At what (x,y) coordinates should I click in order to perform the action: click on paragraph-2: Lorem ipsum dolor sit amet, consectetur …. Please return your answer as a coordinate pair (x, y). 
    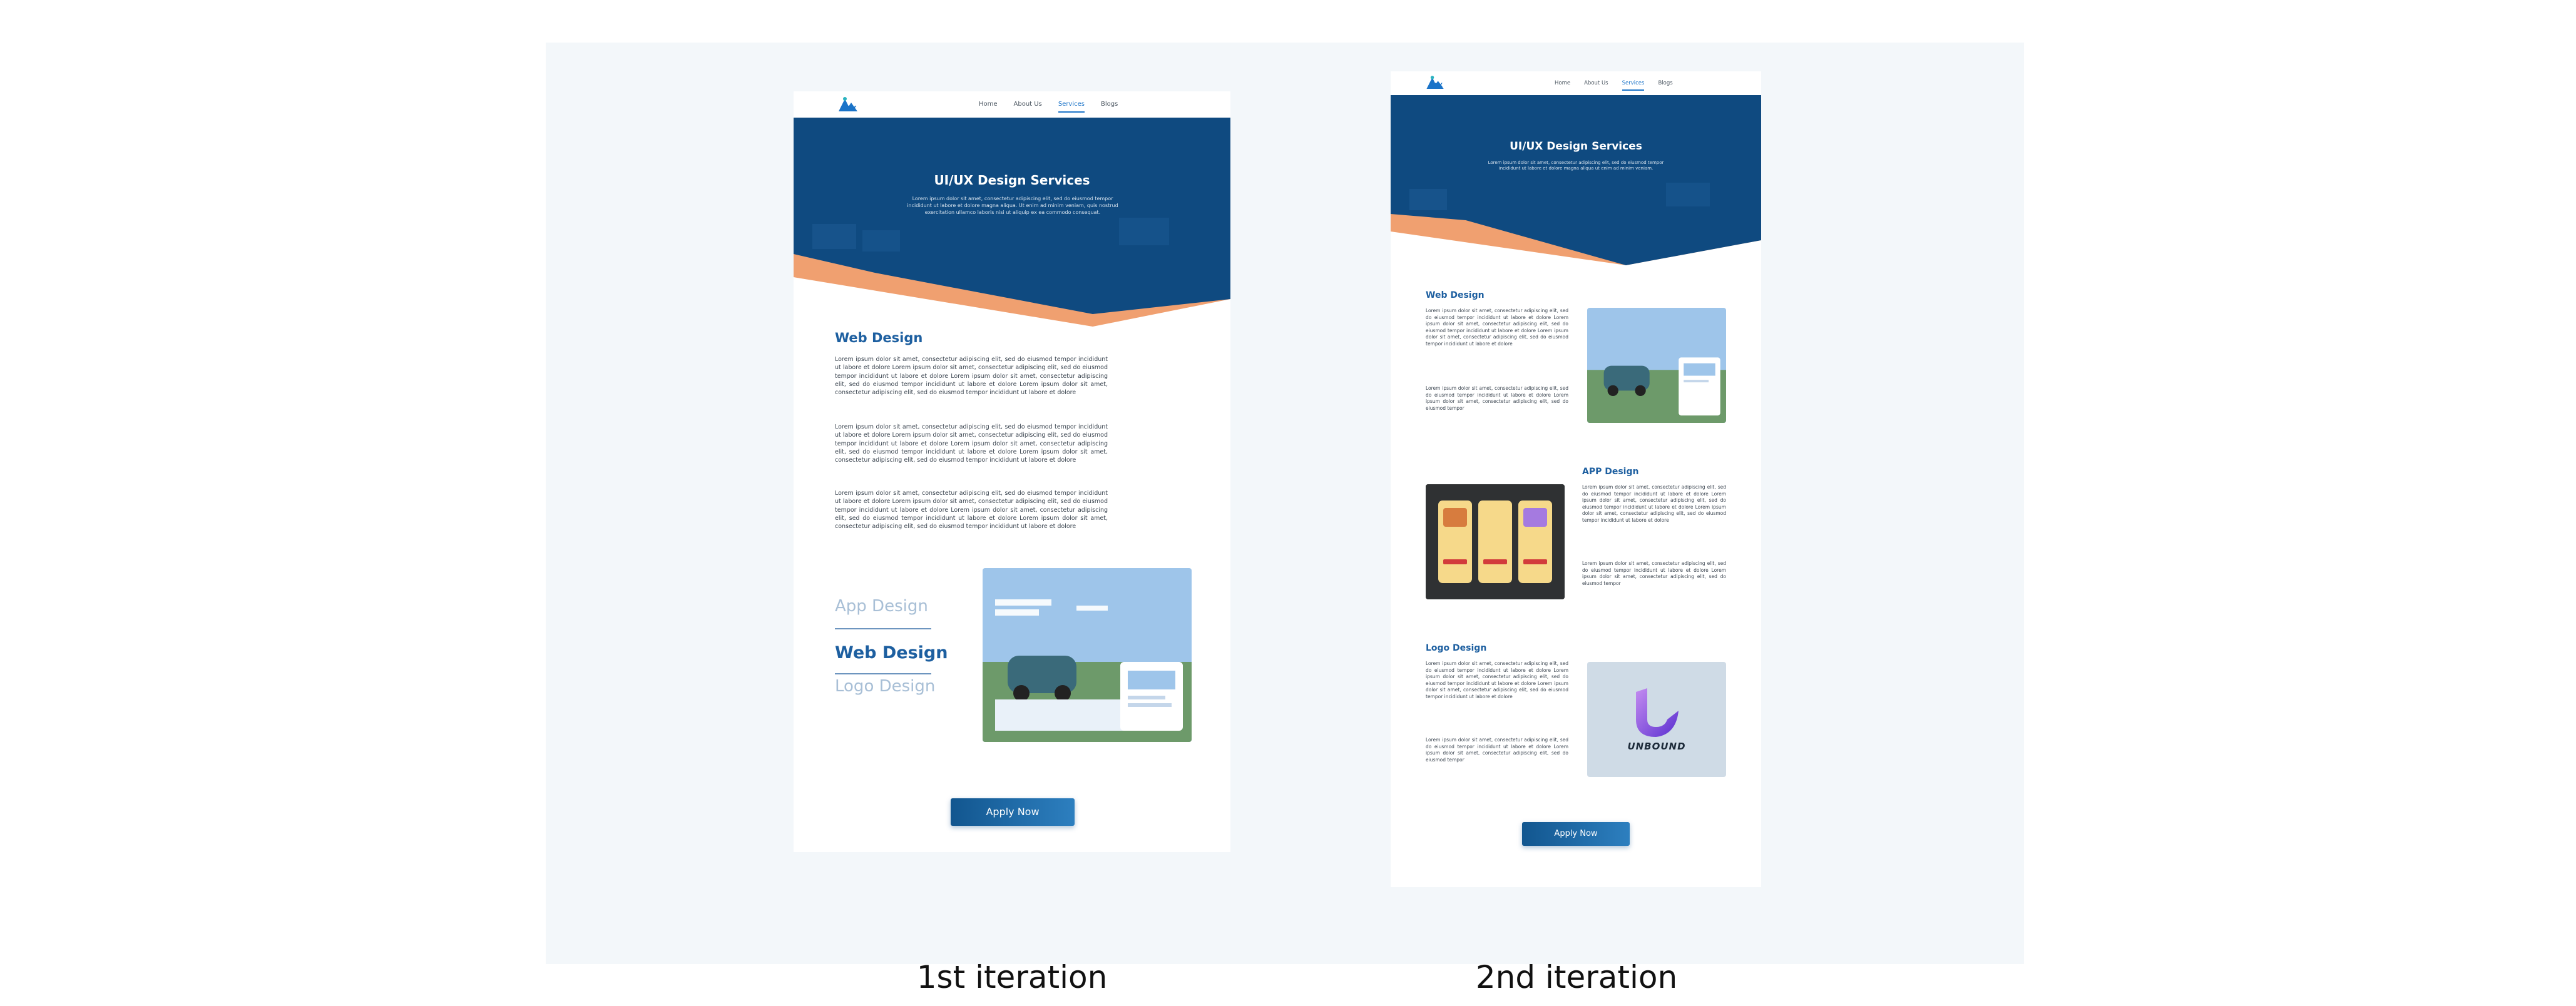
    Looking at the image, I should click on (971, 444).